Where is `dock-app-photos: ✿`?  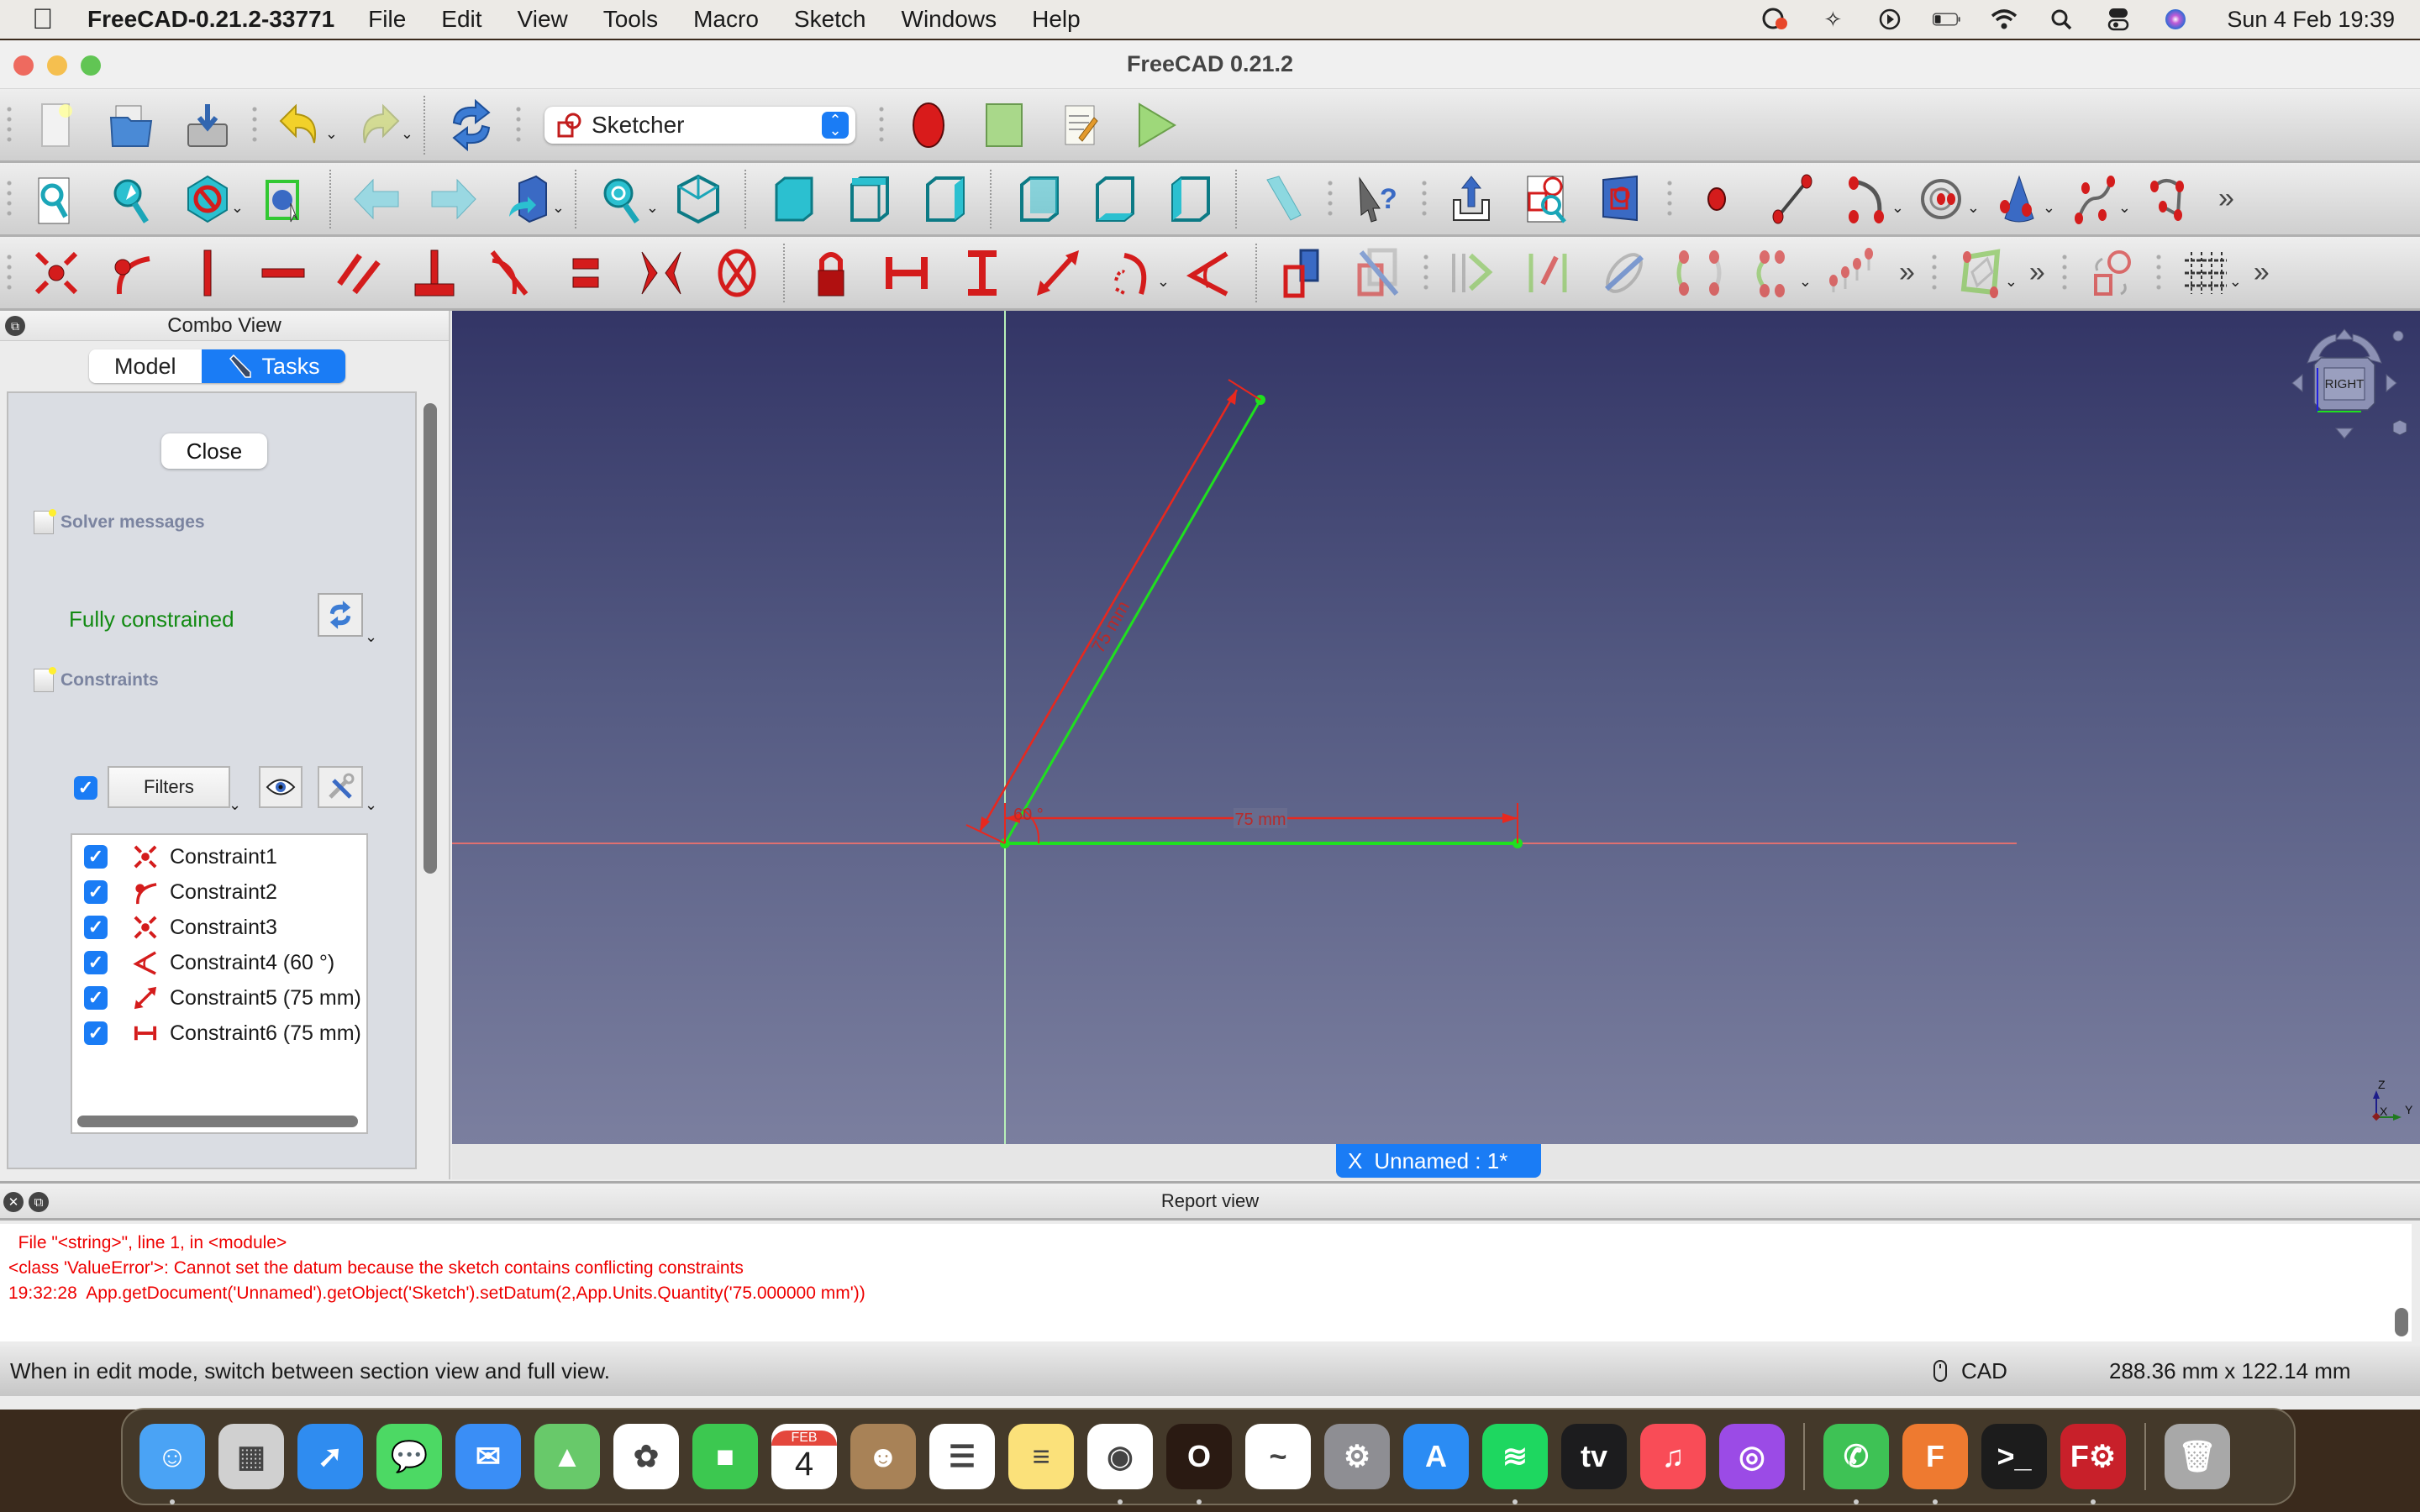
dock-app-photos: ✿ is located at coordinates (646, 1456).